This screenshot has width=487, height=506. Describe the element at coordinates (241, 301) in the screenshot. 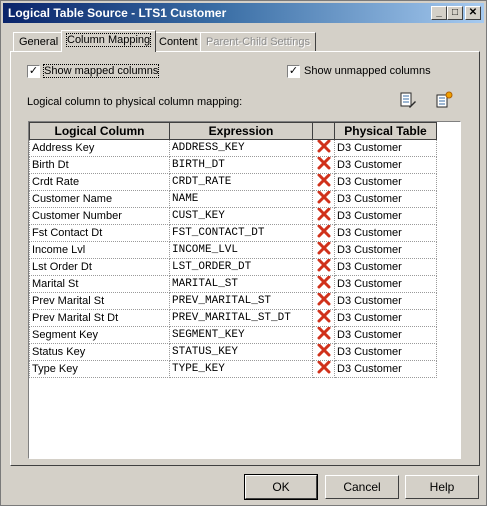

I see `expression-cell: PREV_MARITAL_ST` at that location.